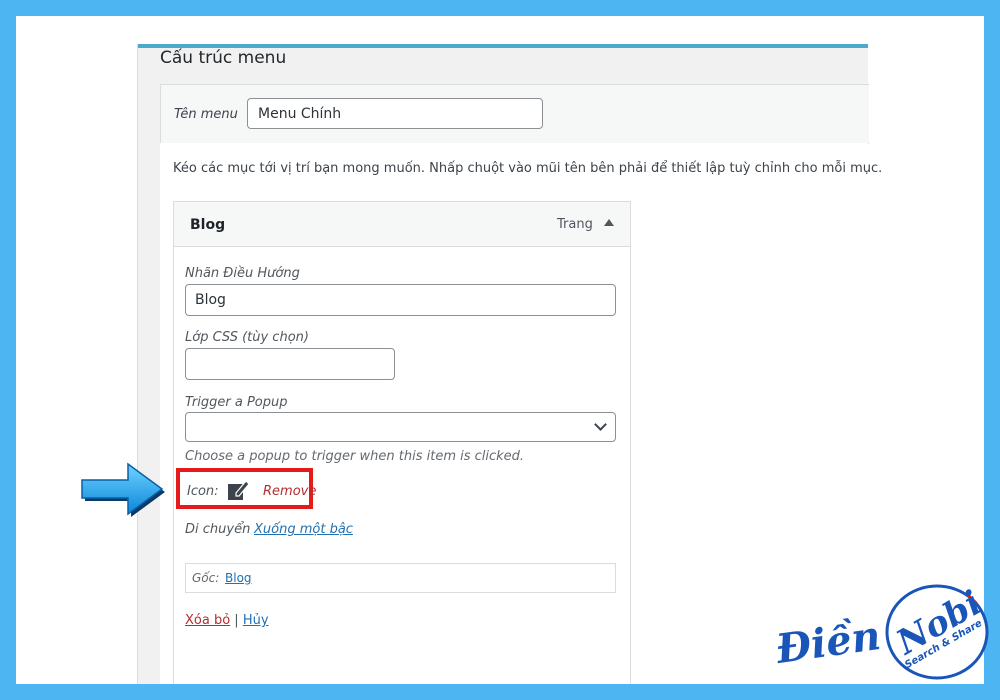 Image resolution: width=1000 pixels, height=700 pixels. What do you see at coordinates (242, 273) in the screenshot?
I see `navigation-label-caption: Nhãn Điều Hướng` at bounding box center [242, 273].